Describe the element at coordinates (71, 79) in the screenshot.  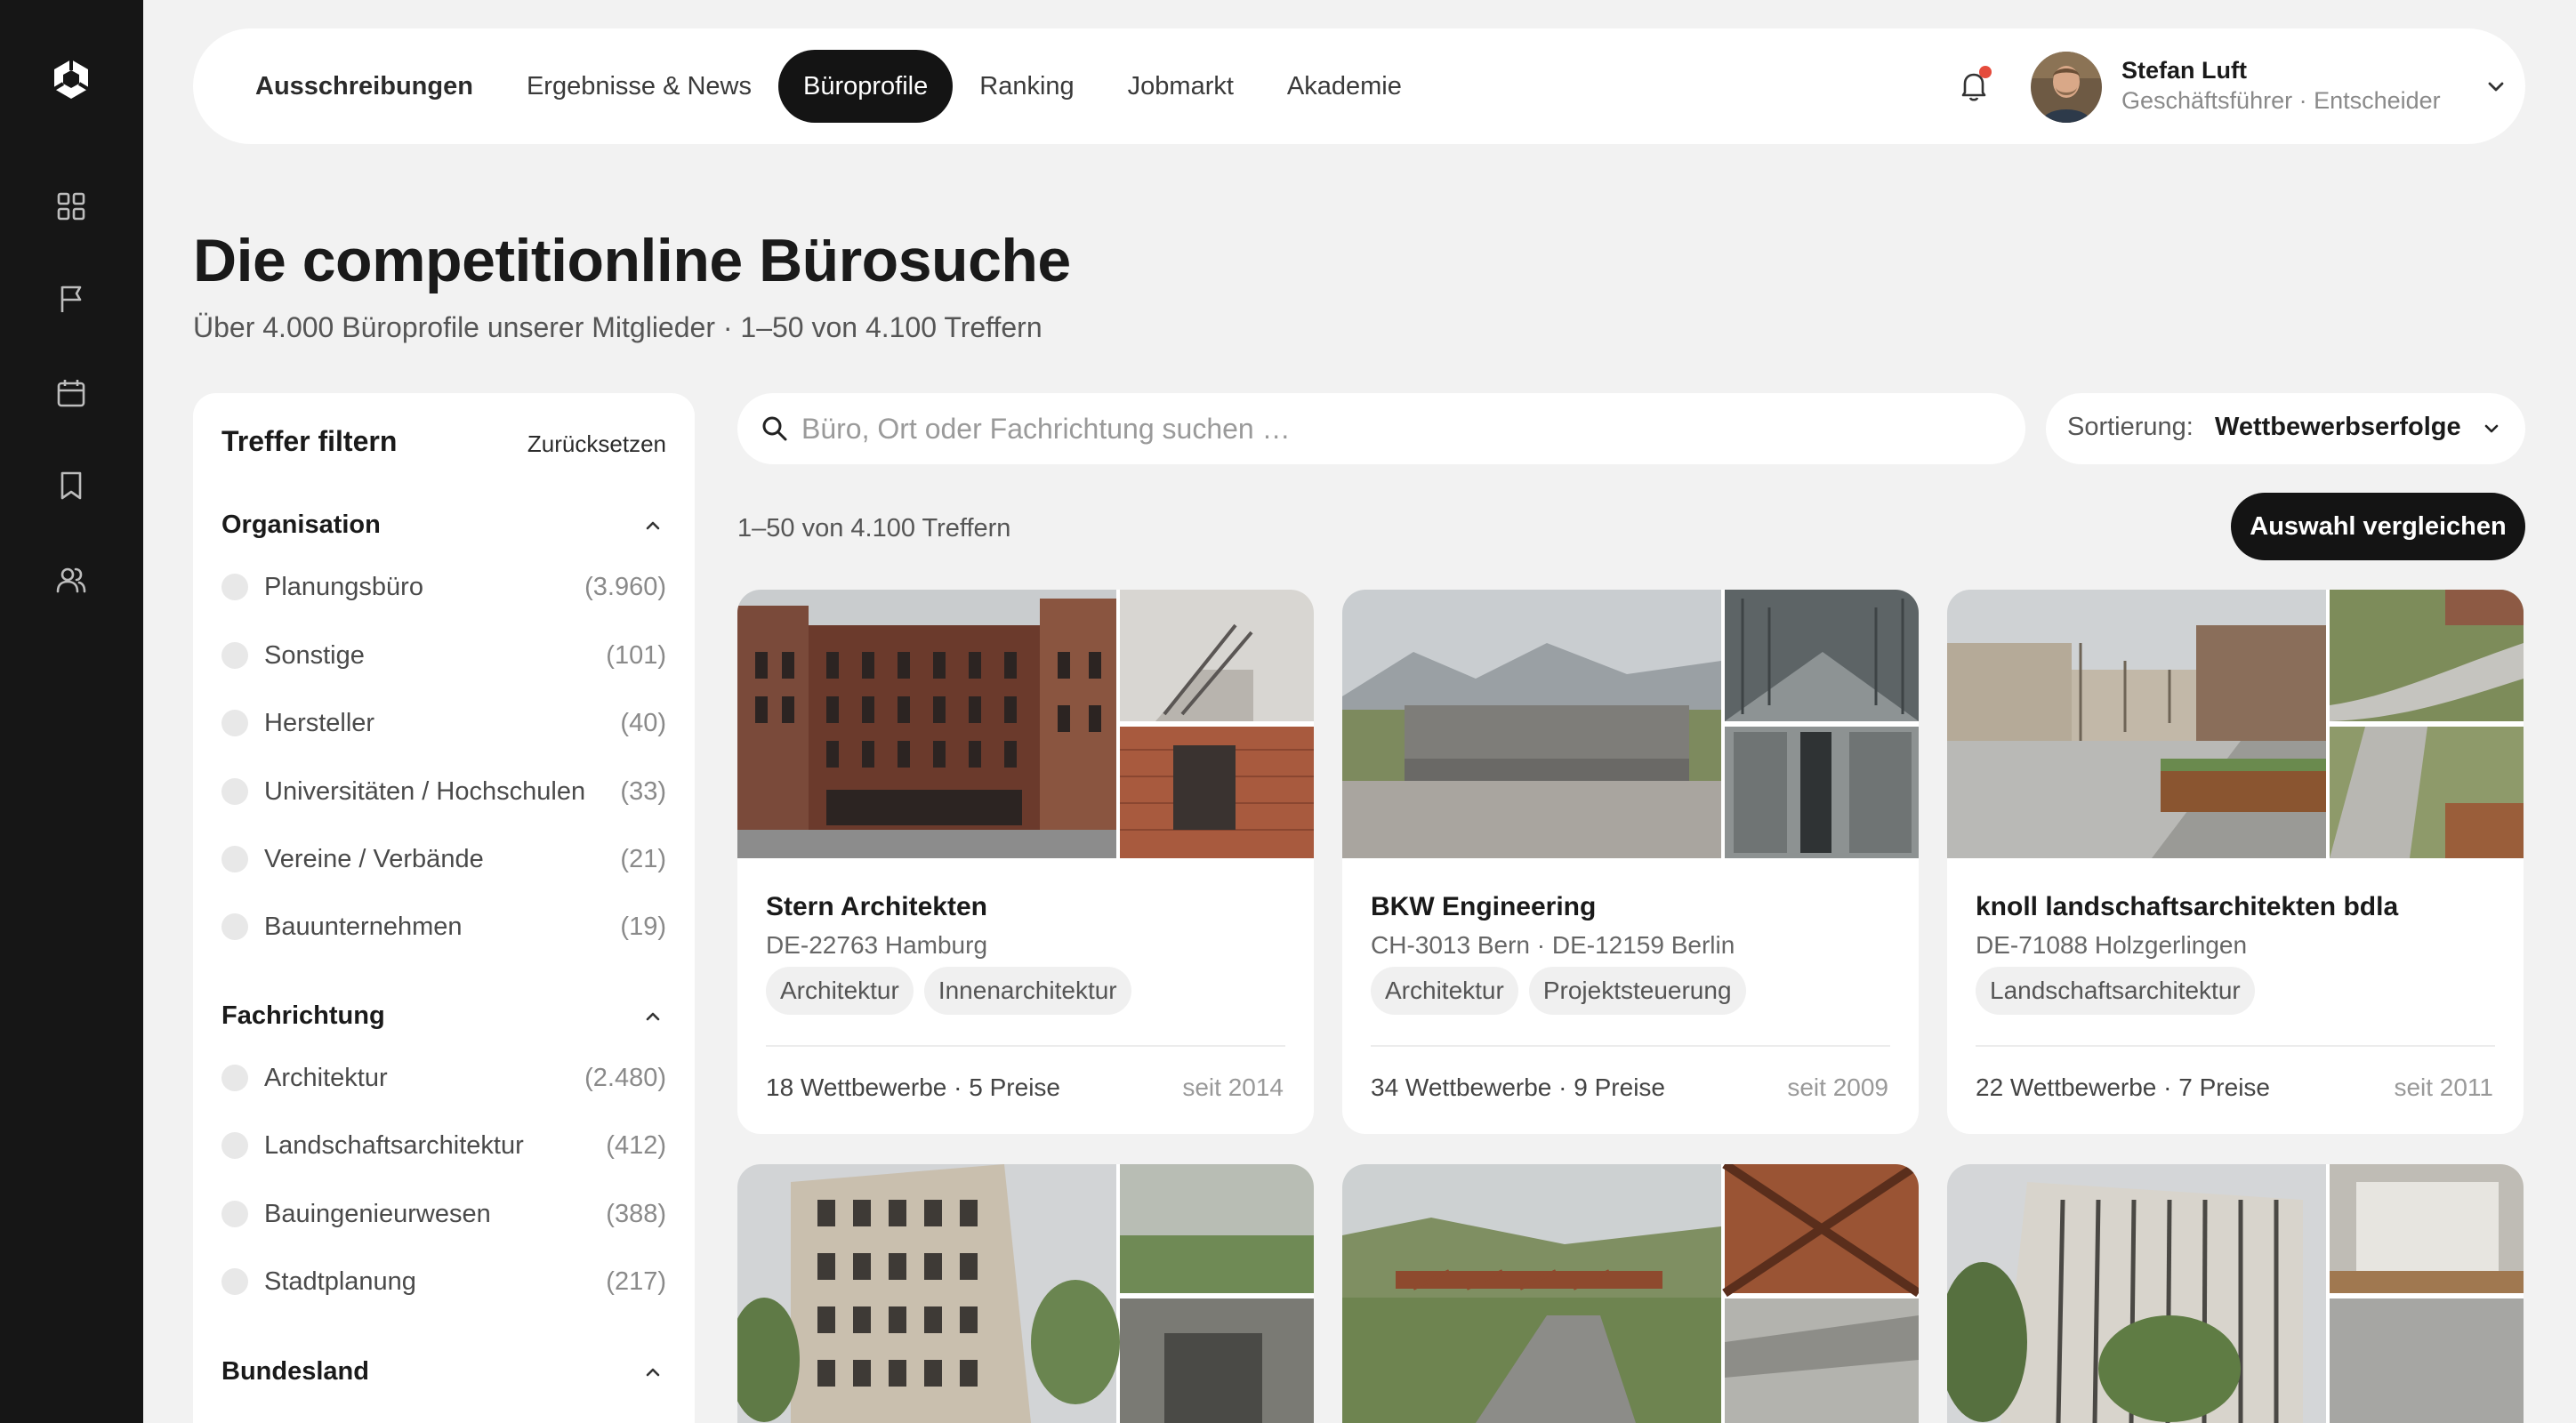
I see `logo-icon` at that location.